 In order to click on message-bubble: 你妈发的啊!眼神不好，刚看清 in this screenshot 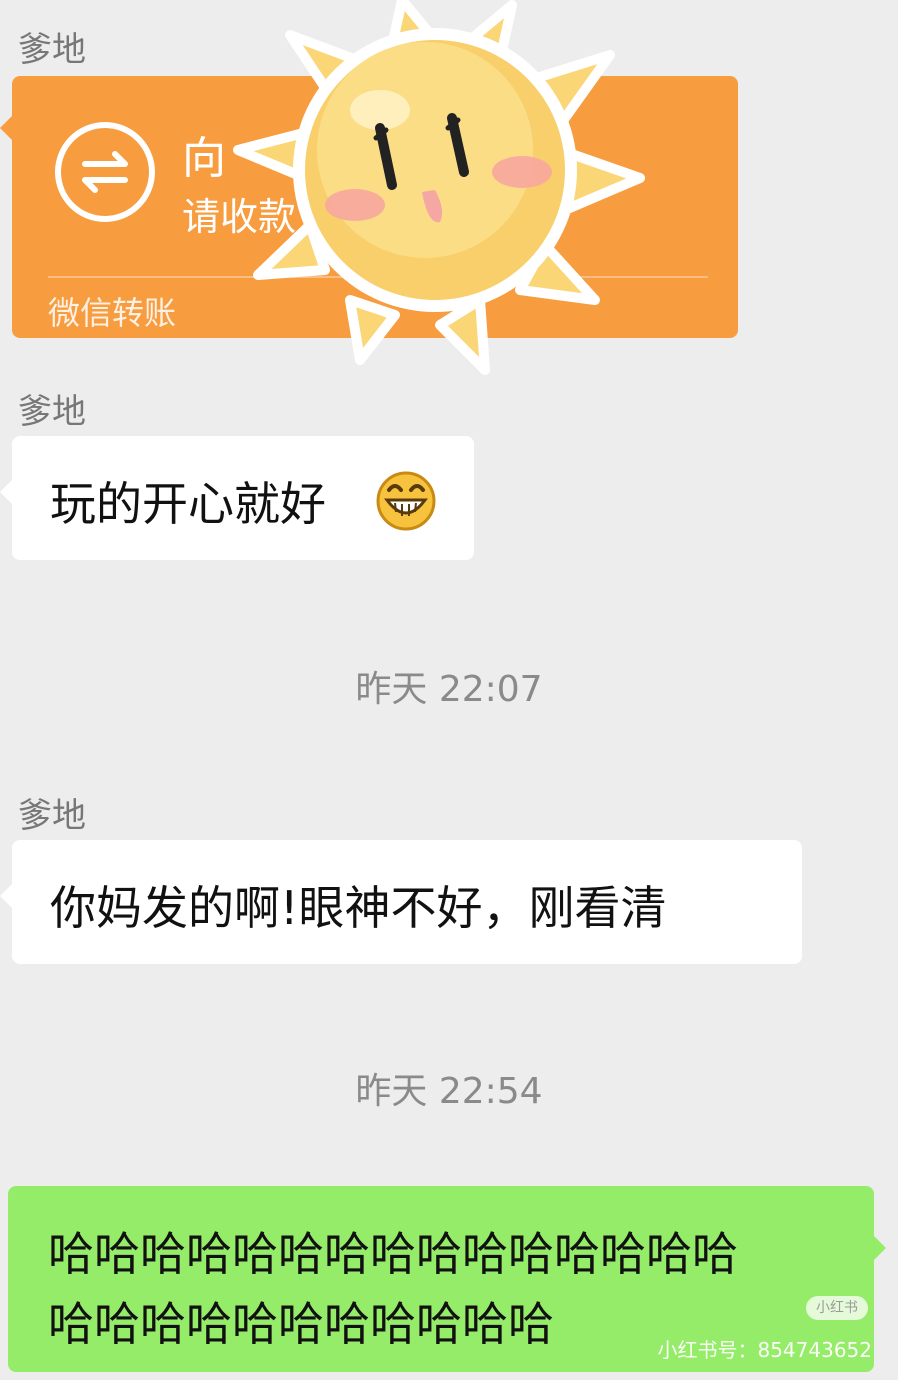, I will do `click(401, 902)`.